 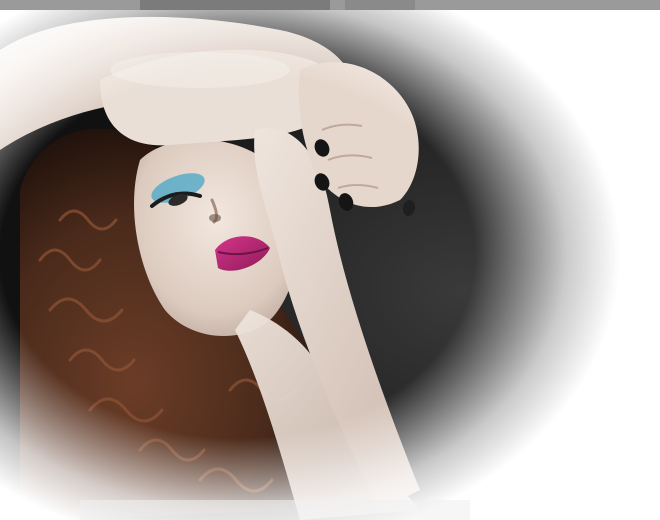 What do you see at coordinates (275, 510) in the screenshot?
I see `bottom-strip` at bounding box center [275, 510].